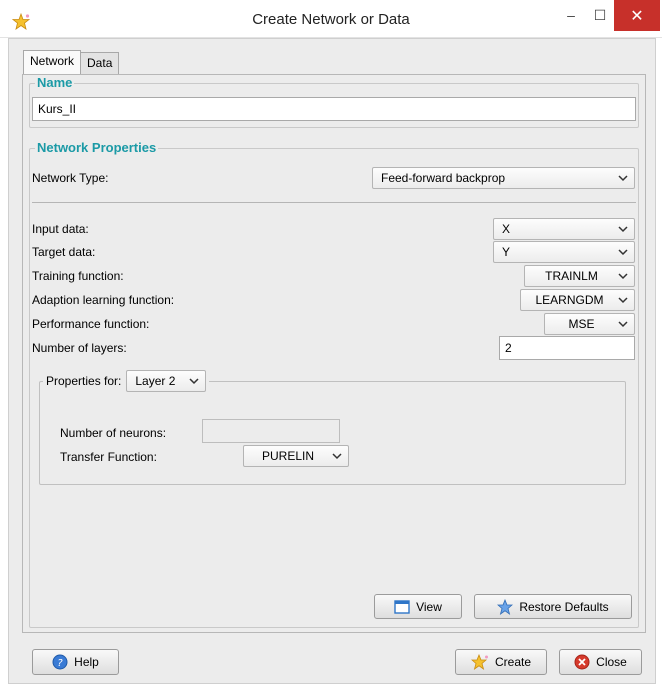 The height and width of the screenshot is (691, 662). Describe the element at coordinates (64, 252) in the screenshot. I see `target-data-label: Target data:` at that location.